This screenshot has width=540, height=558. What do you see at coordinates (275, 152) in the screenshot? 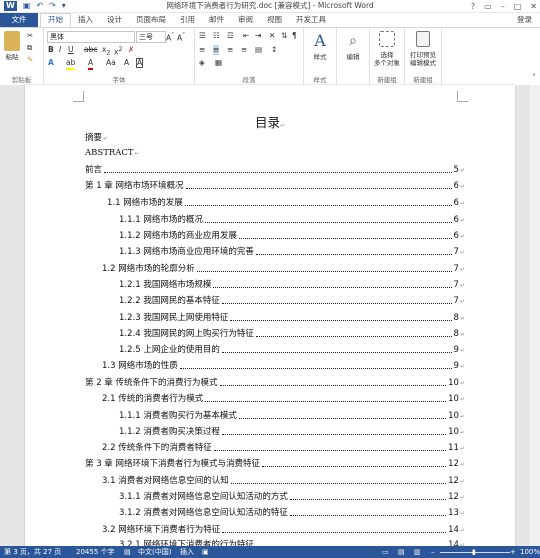
I see `toc-entry: ABSTRACT ↵` at bounding box center [275, 152].